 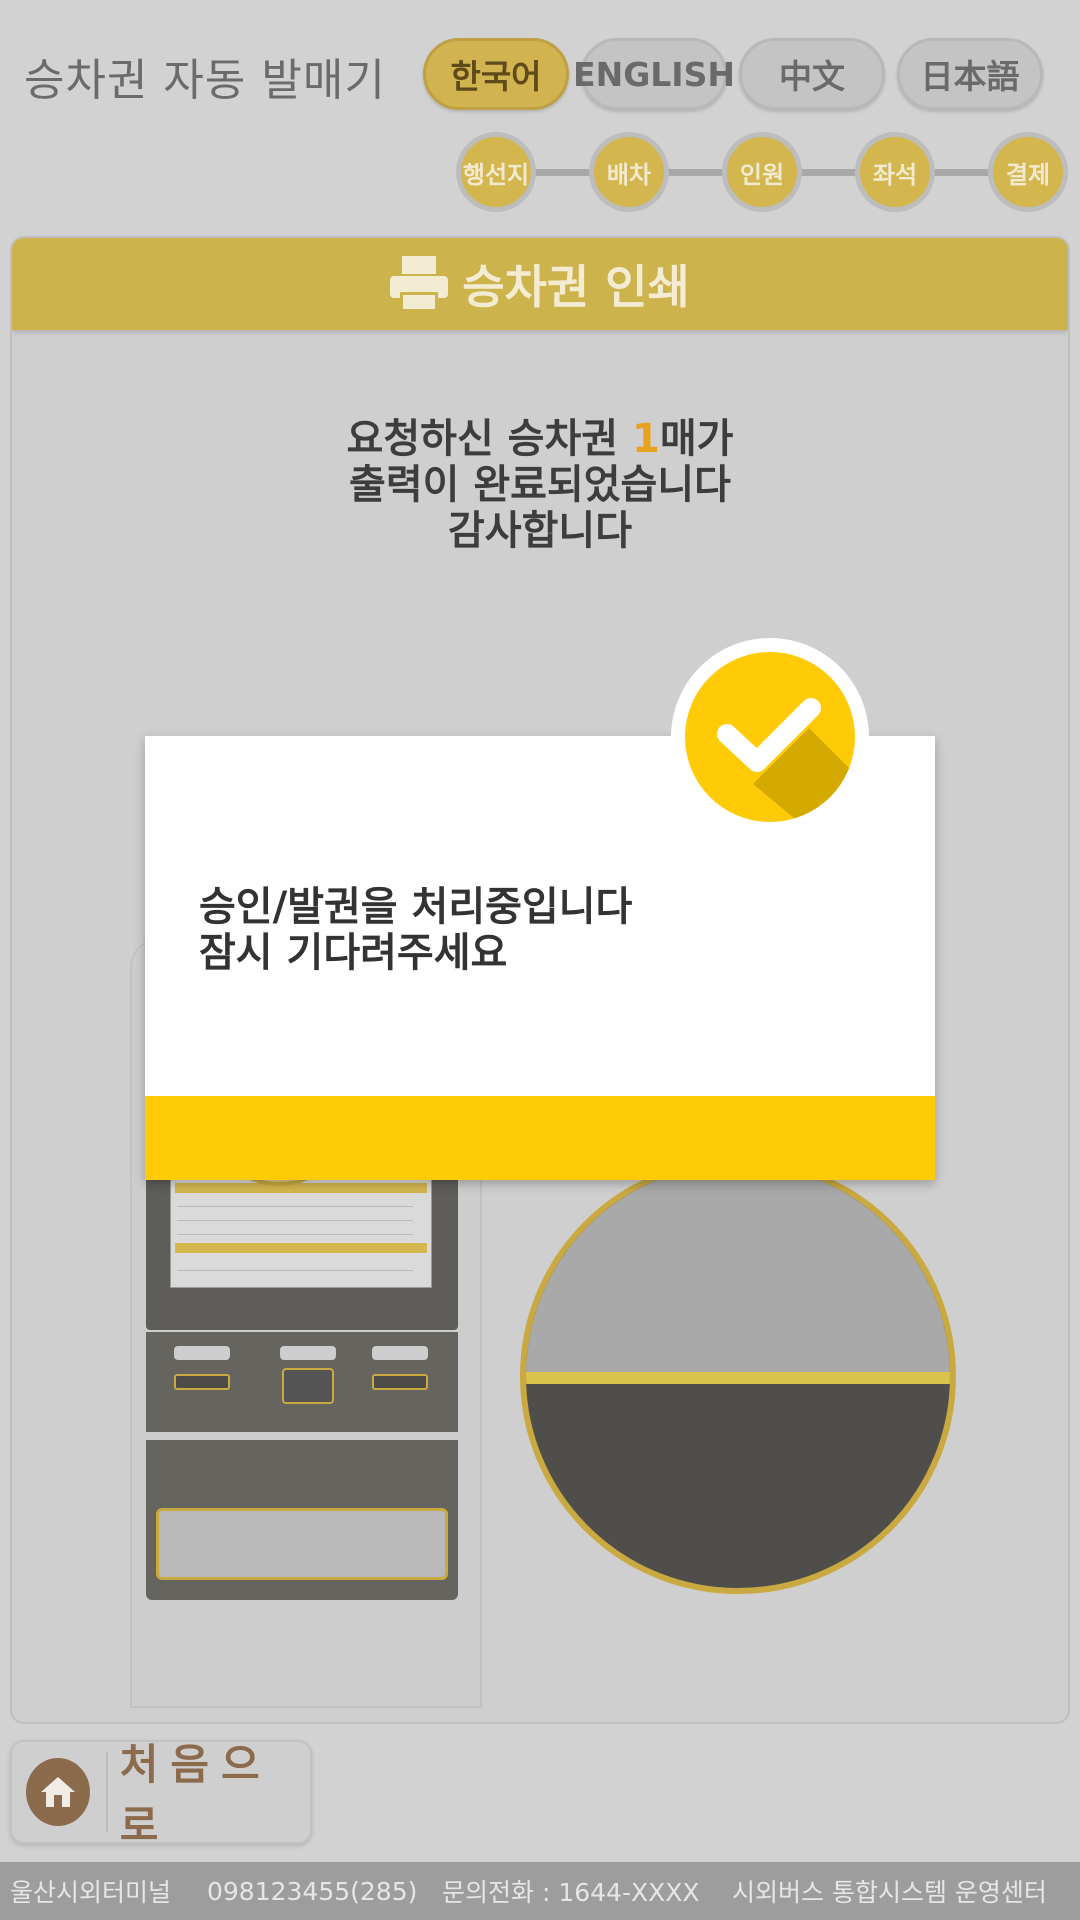 I want to click on home-icon, so click(x=58, y=1792).